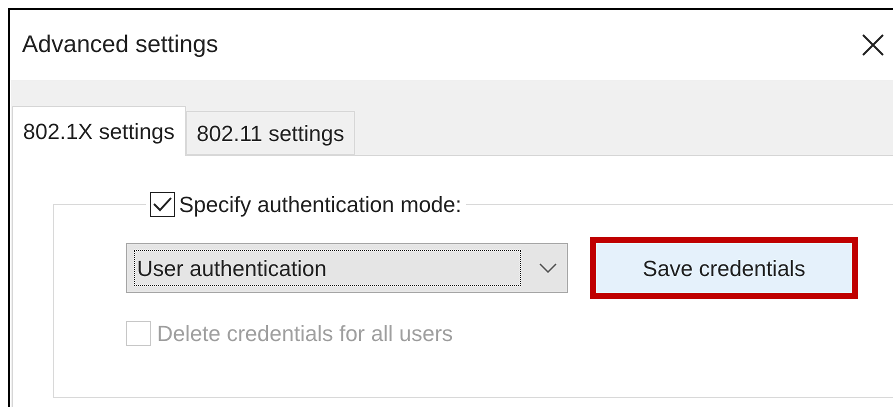 This screenshot has width=893, height=407. I want to click on chevron-down-icon, so click(548, 268).